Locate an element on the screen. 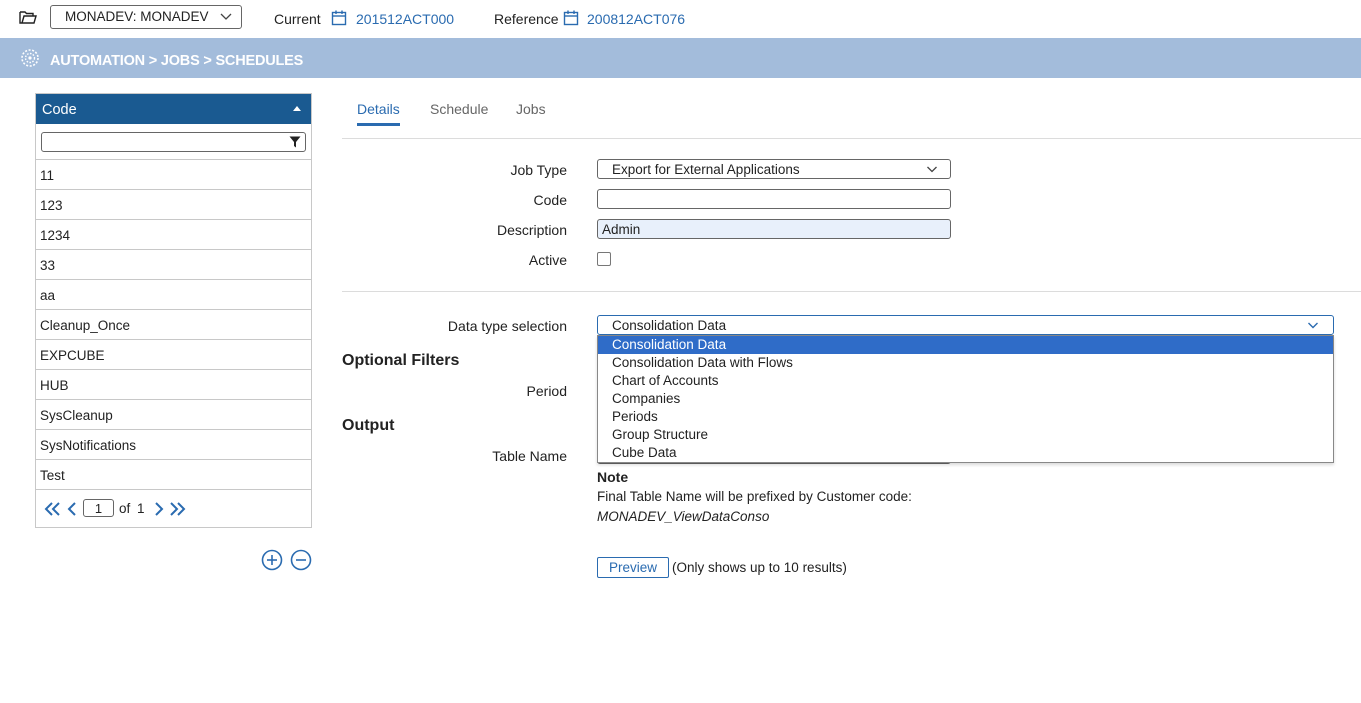  active-checkbox is located at coordinates (604, 259).